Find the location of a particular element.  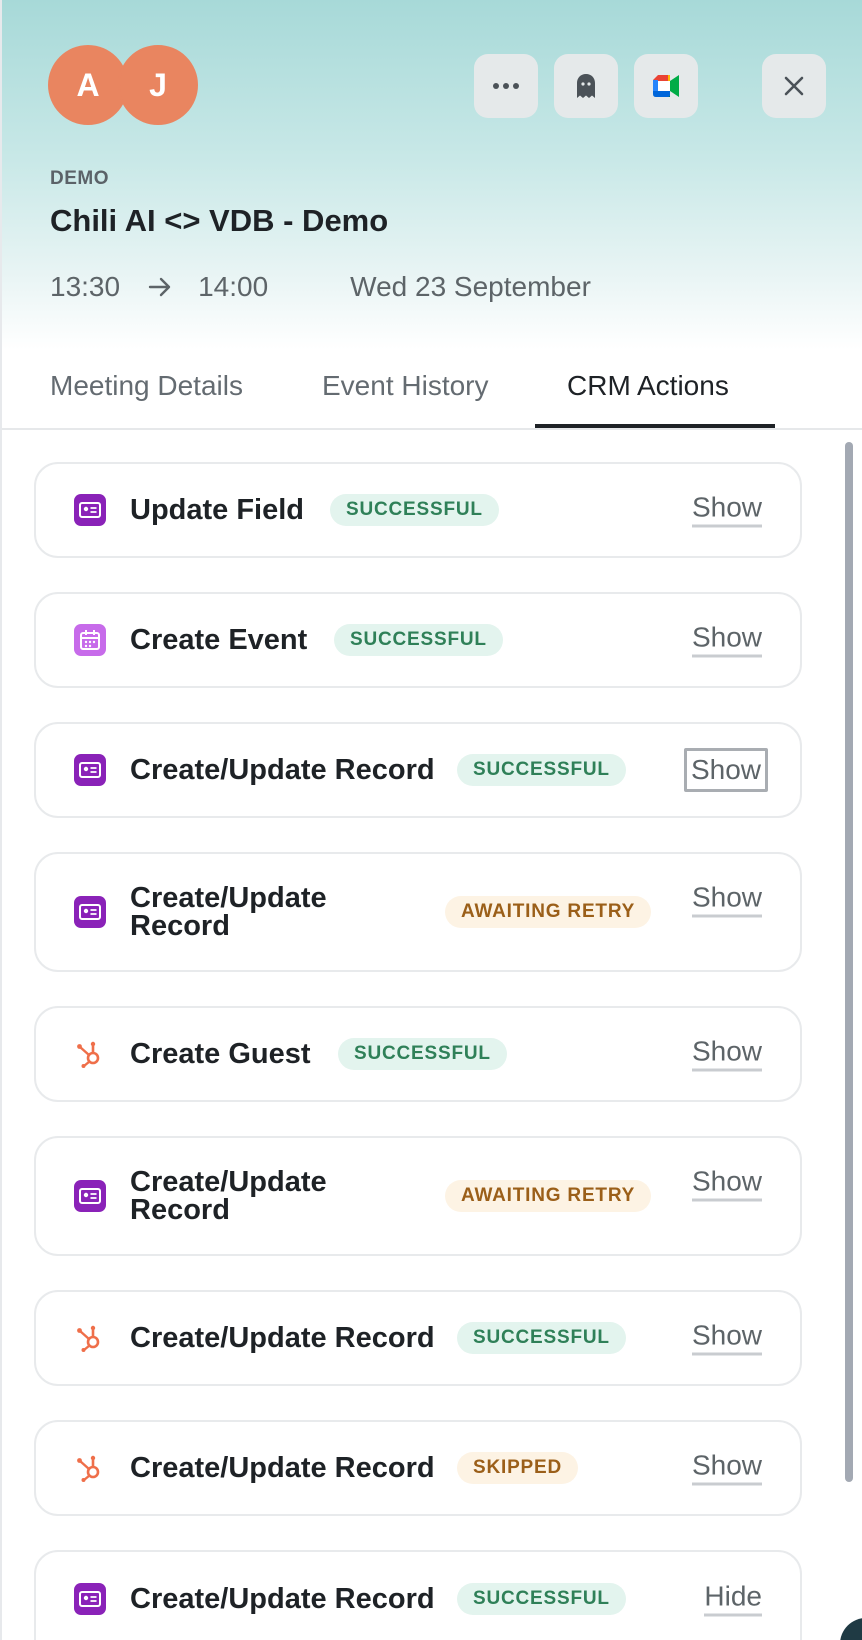

tab-event-history: Event History is located at coordinates (405, 400).